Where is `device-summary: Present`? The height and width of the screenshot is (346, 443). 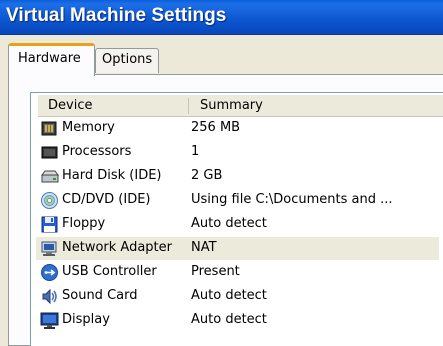
device-summary: Present is located at coordinates (215, 271).